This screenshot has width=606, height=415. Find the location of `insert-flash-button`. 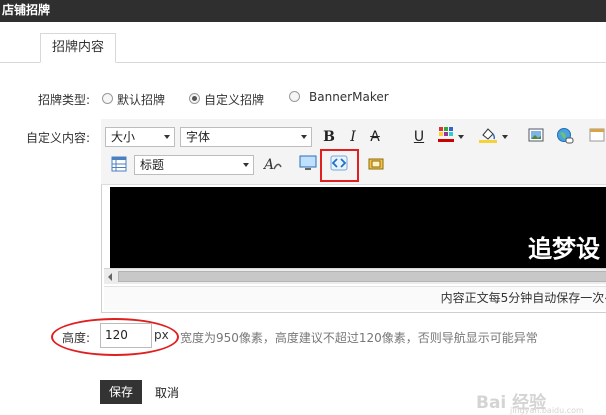

insert-flash-button is located at coordinates (376, 165).